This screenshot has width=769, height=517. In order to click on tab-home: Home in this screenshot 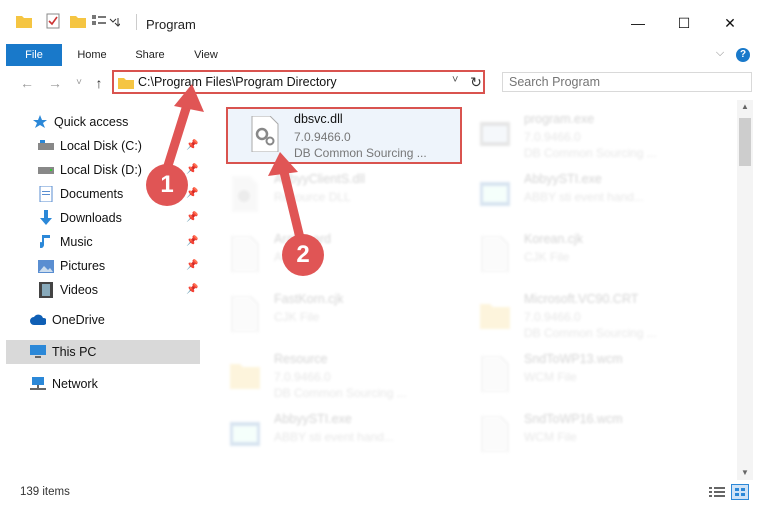, I will do `click(92, 55)`.